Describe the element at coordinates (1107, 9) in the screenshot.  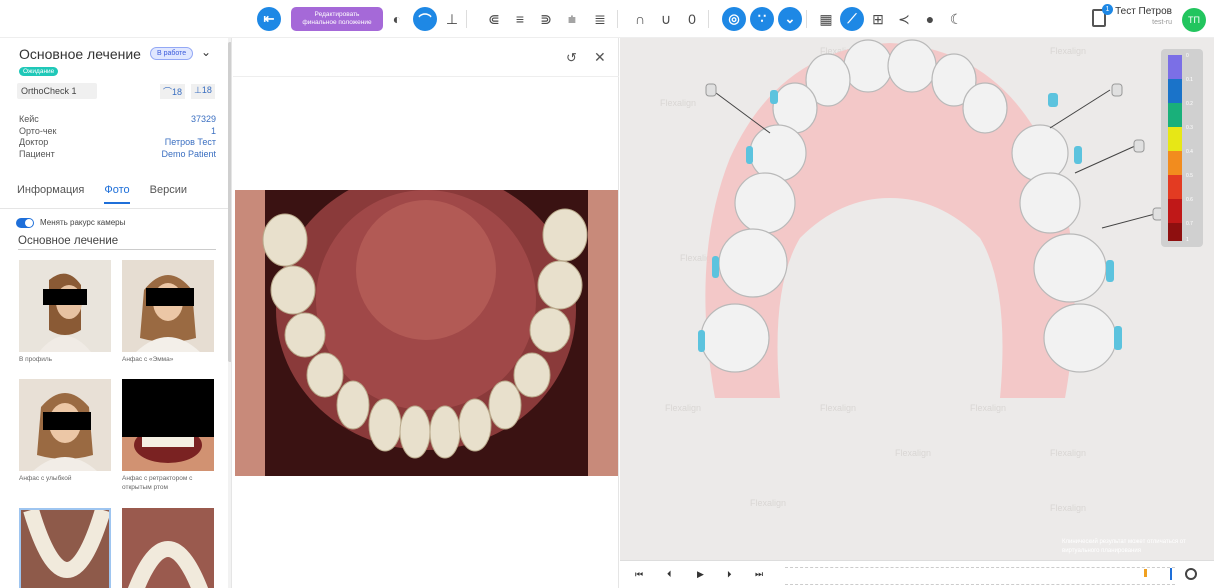
I see `notifications-badge: 1` at that location.